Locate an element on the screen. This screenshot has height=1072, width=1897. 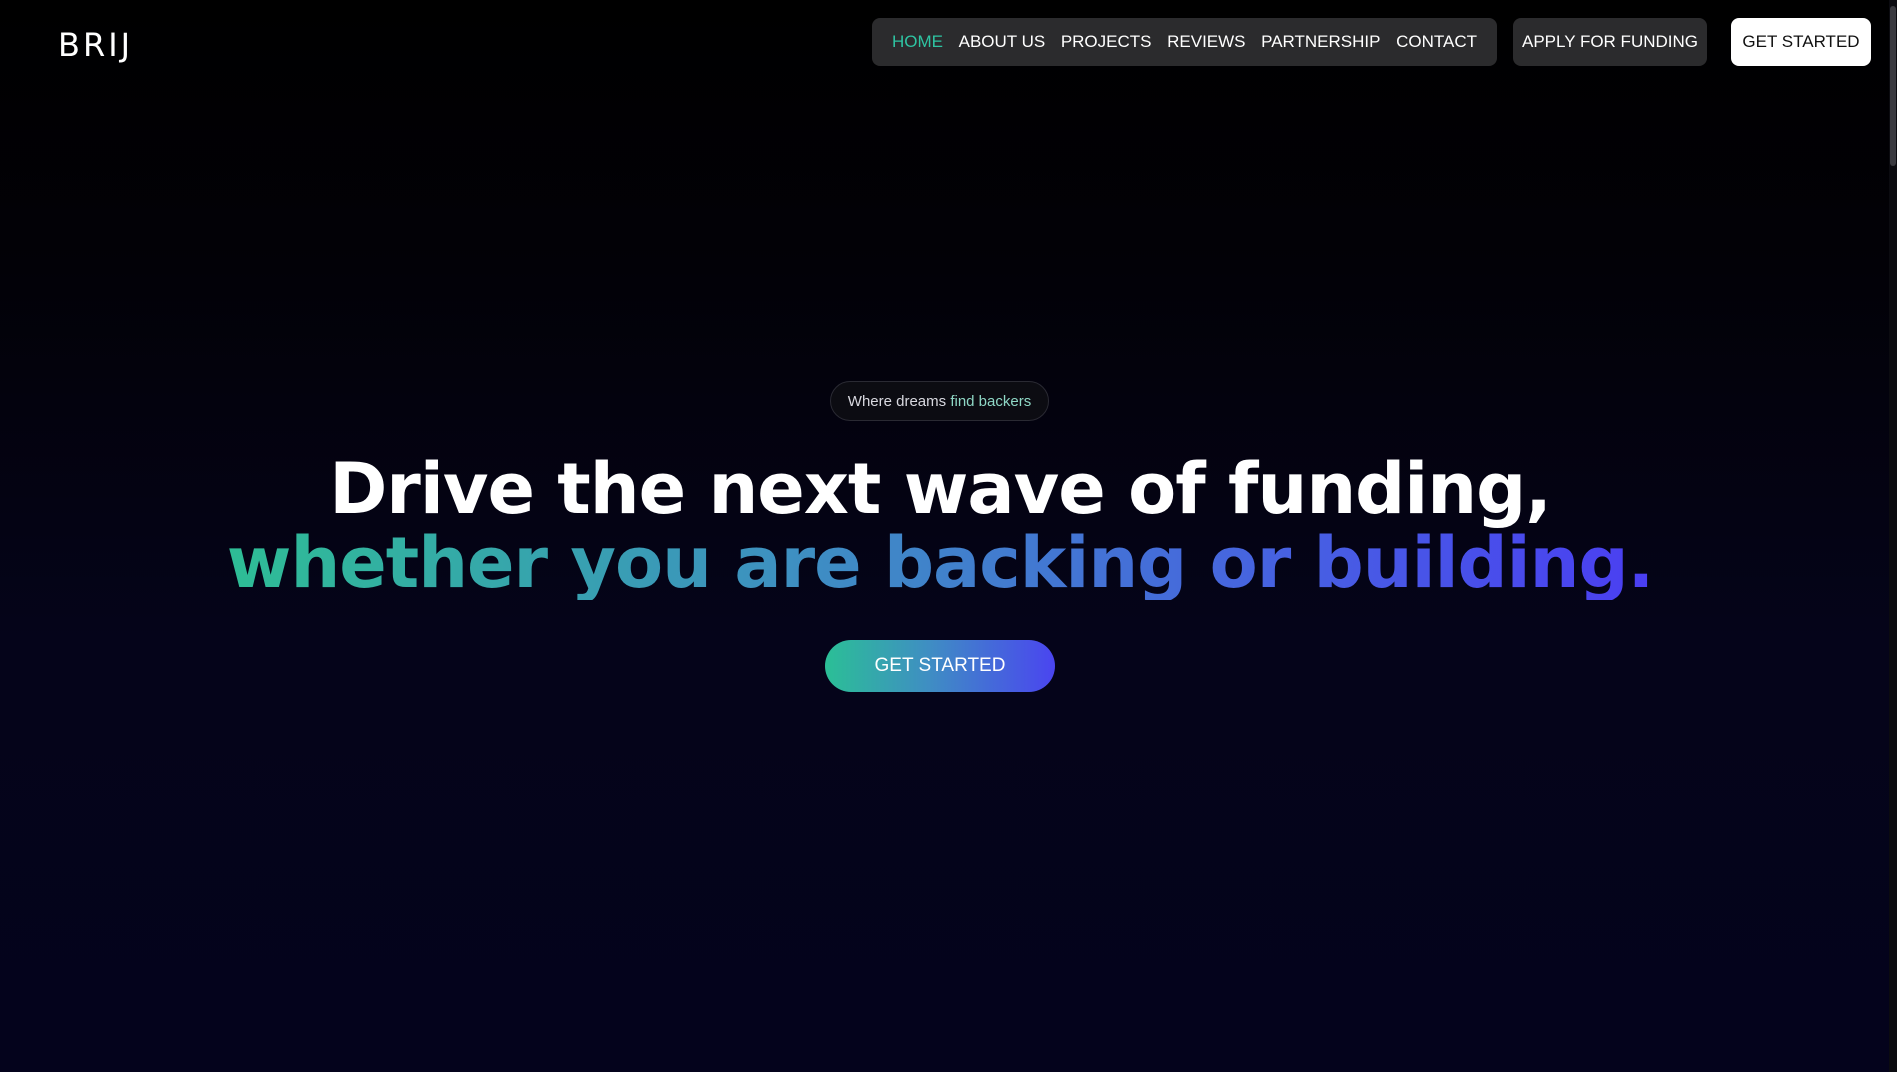
scrollbar-thumb is located at coordinates (1893, 86).